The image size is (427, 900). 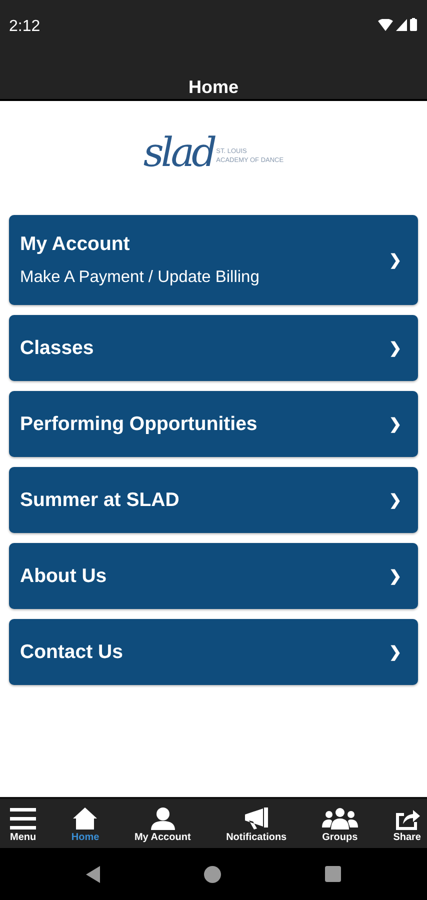 I want to click on menu-card: My Account Make A Payment / Update Billing ❯, so click(x=213, y=260).